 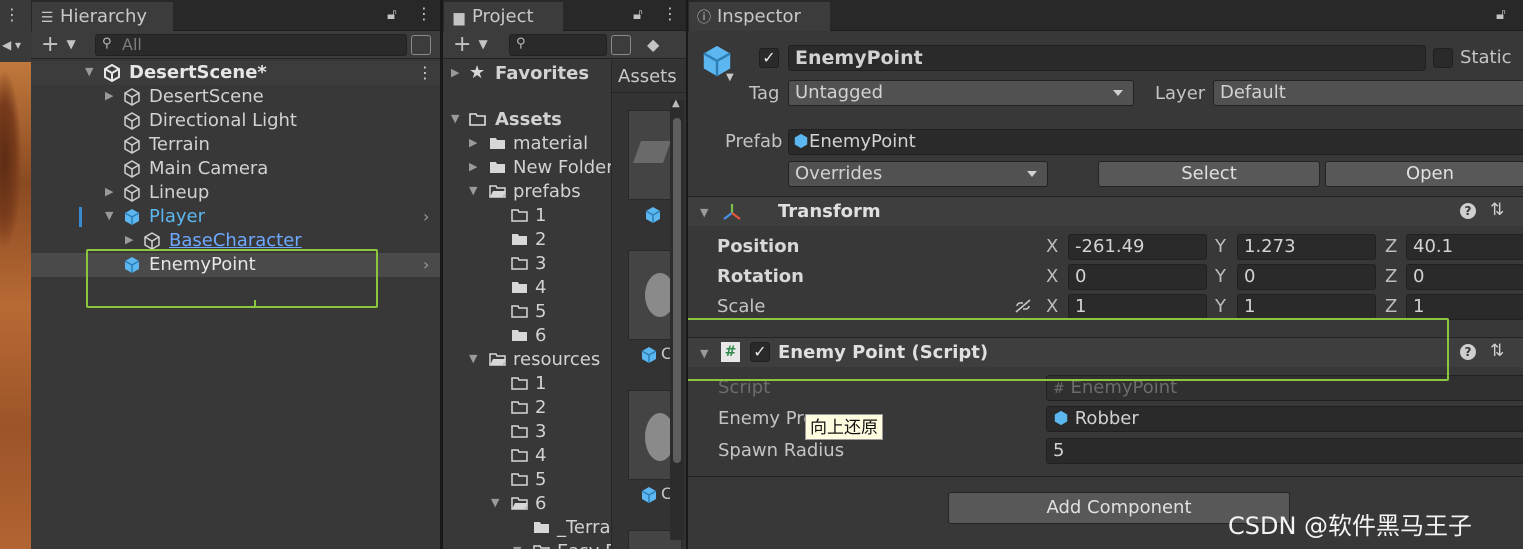 I want to click on hierarchy-item: ▶ DesertScene, so click(x=235, y=97).